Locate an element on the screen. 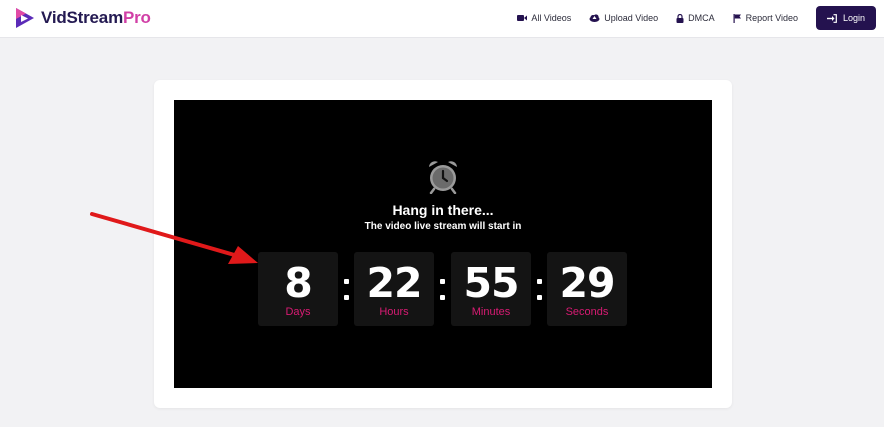  nav-upload-video-label: Upload Video is located at coordinates (631, 18).